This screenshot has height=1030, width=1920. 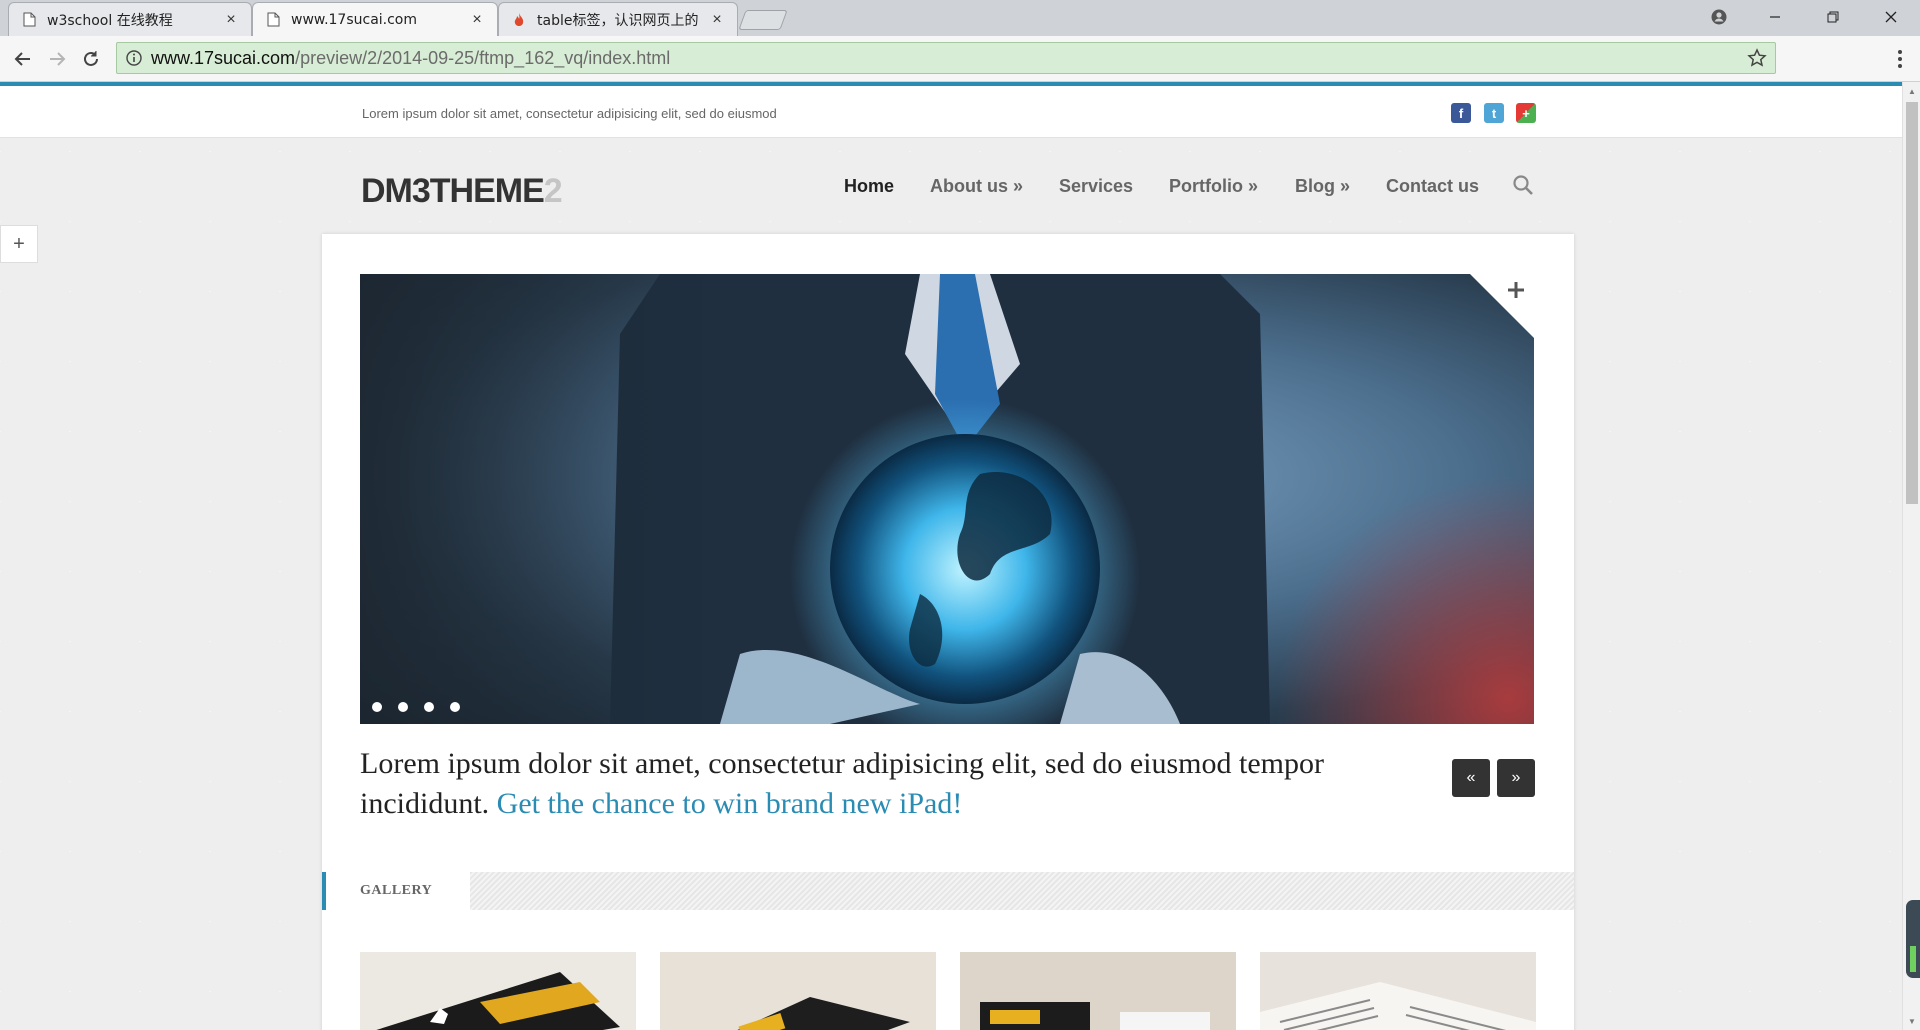 I want to click on slider-next-button: », so click(x=1516, y=778).